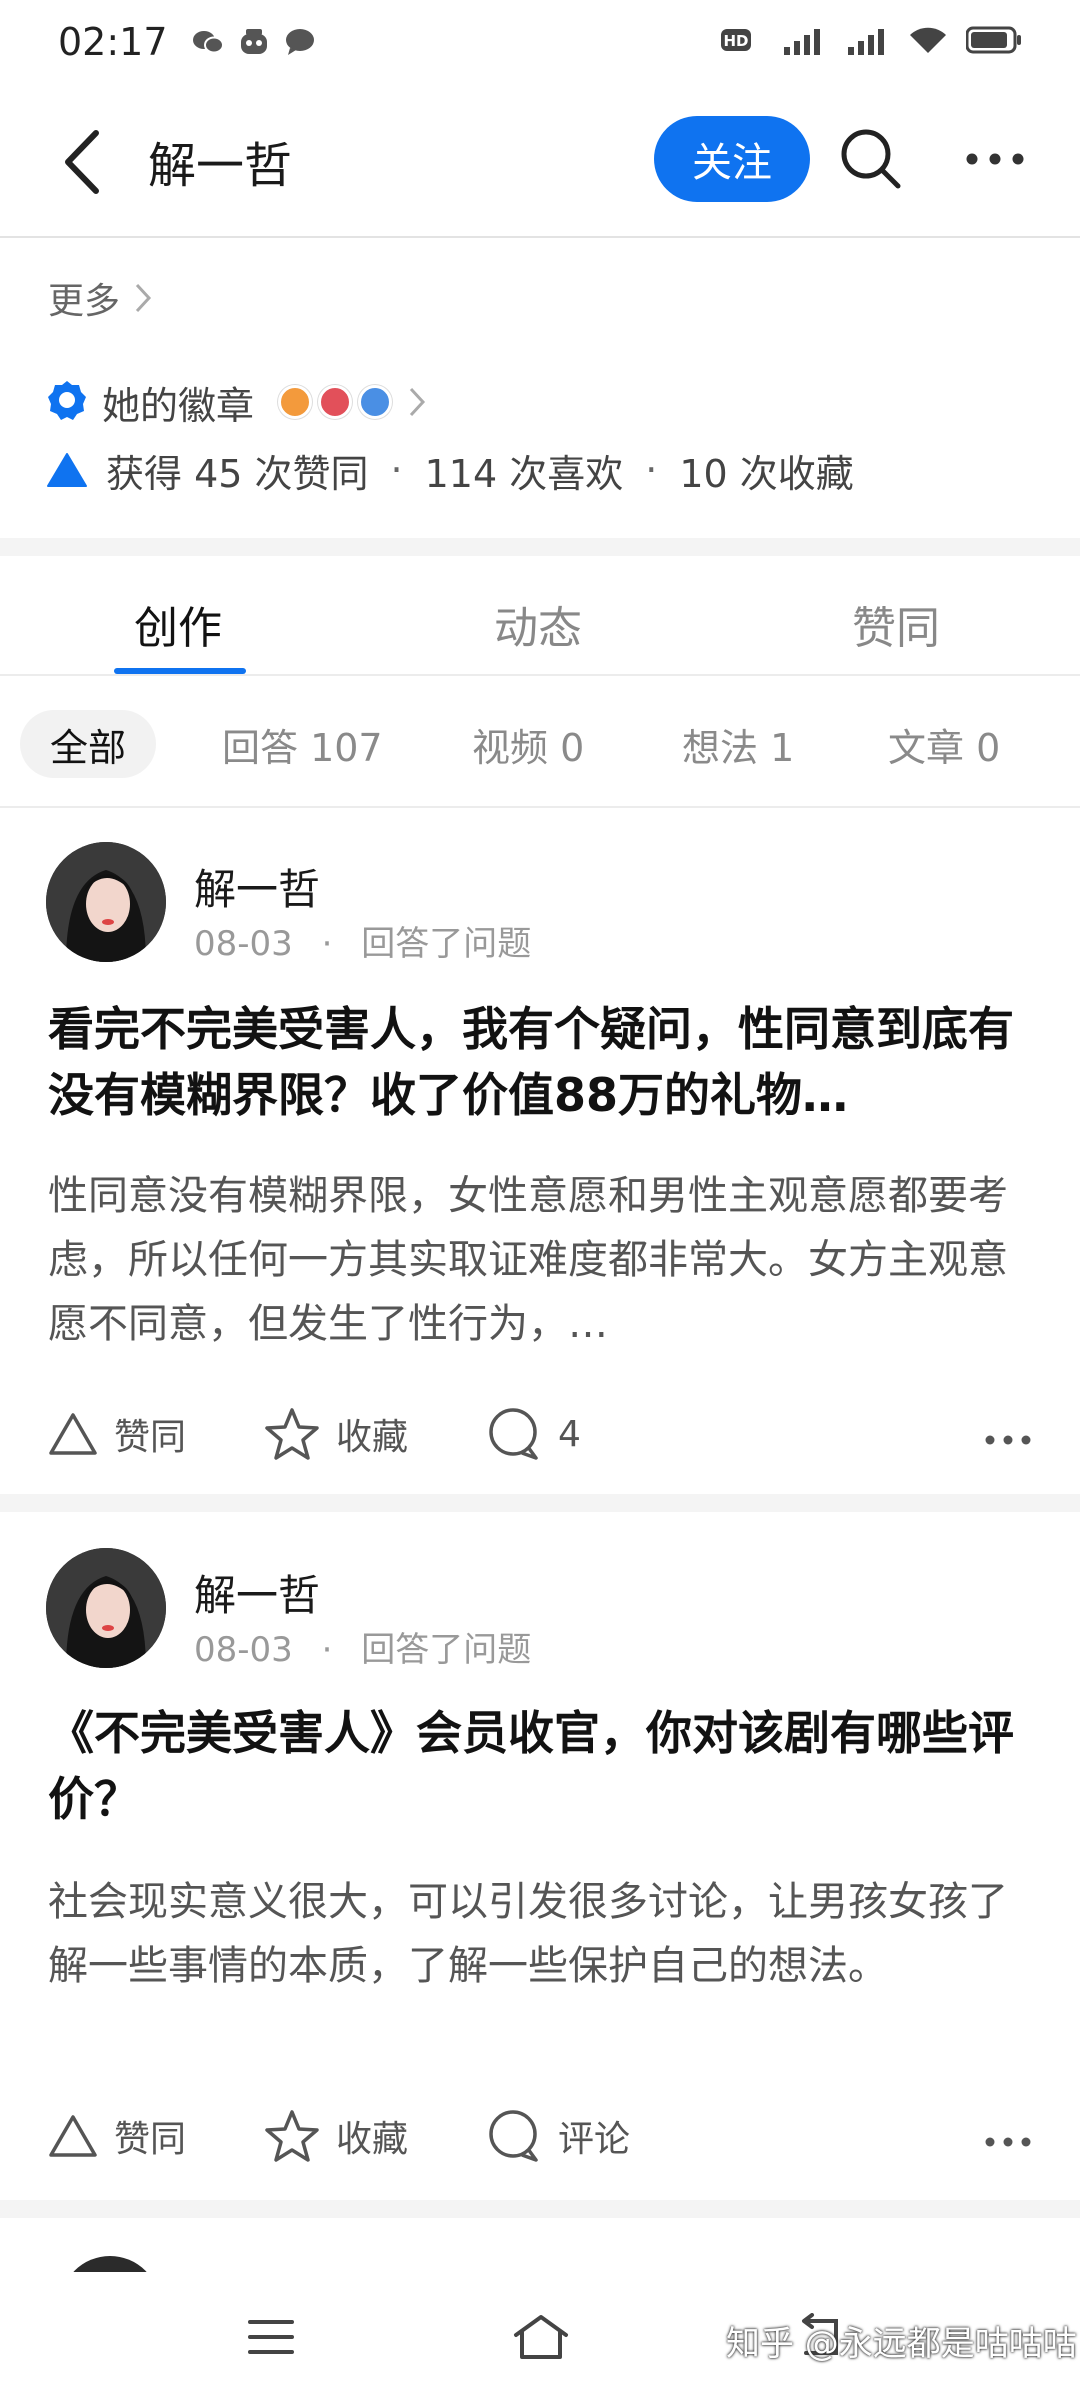  Describe the element at coordinates (944, 744) in the screenshot. I see `filter-articles: 文章 0` at that location.